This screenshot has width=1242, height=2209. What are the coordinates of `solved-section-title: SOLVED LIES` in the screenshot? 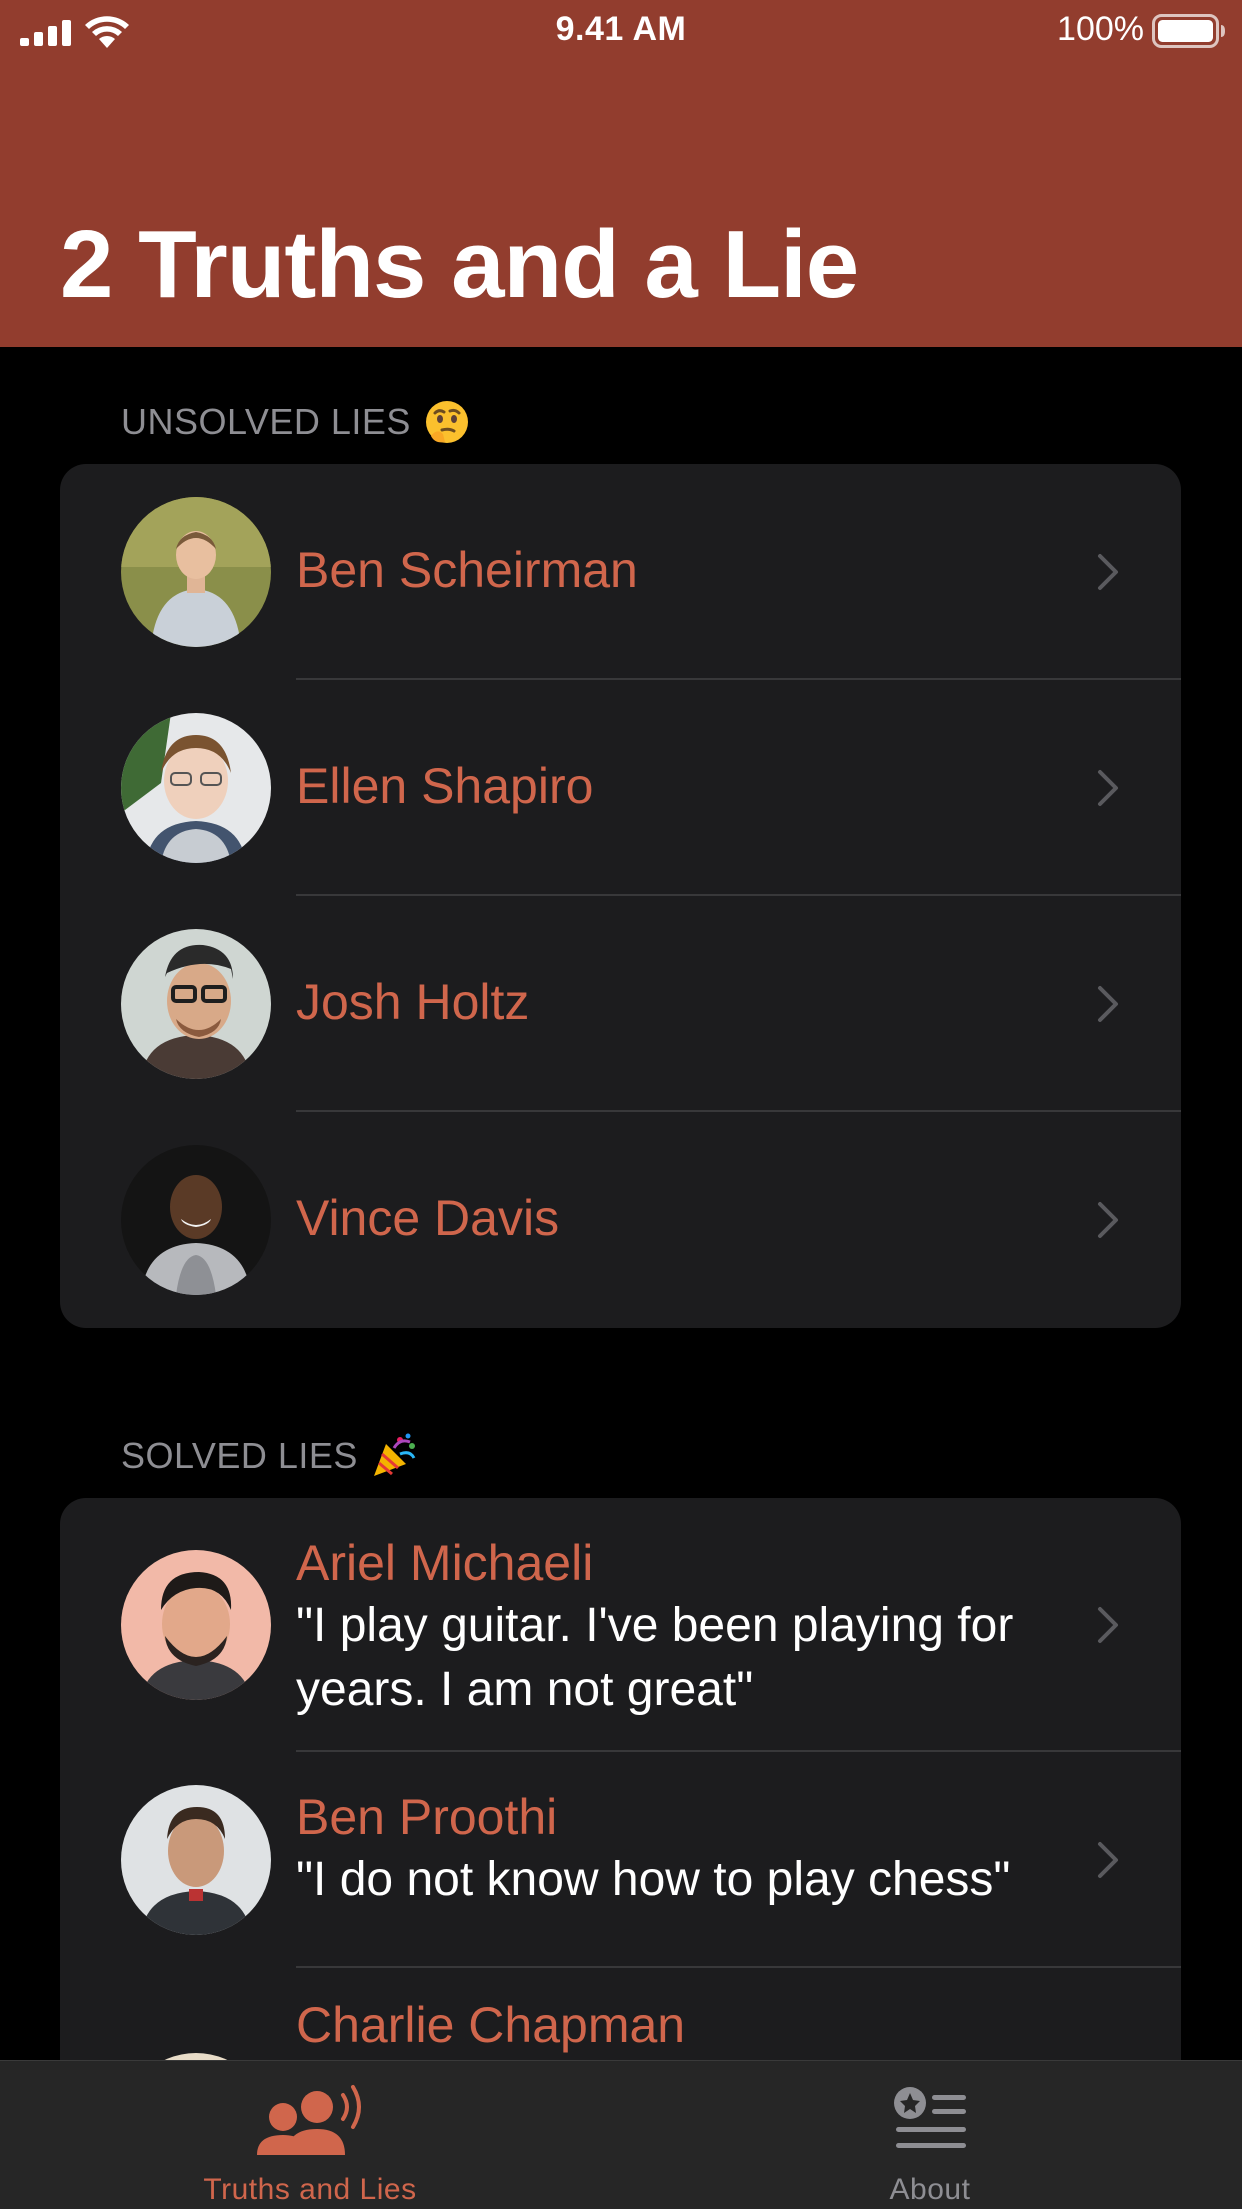 It's located at (239, 1455).